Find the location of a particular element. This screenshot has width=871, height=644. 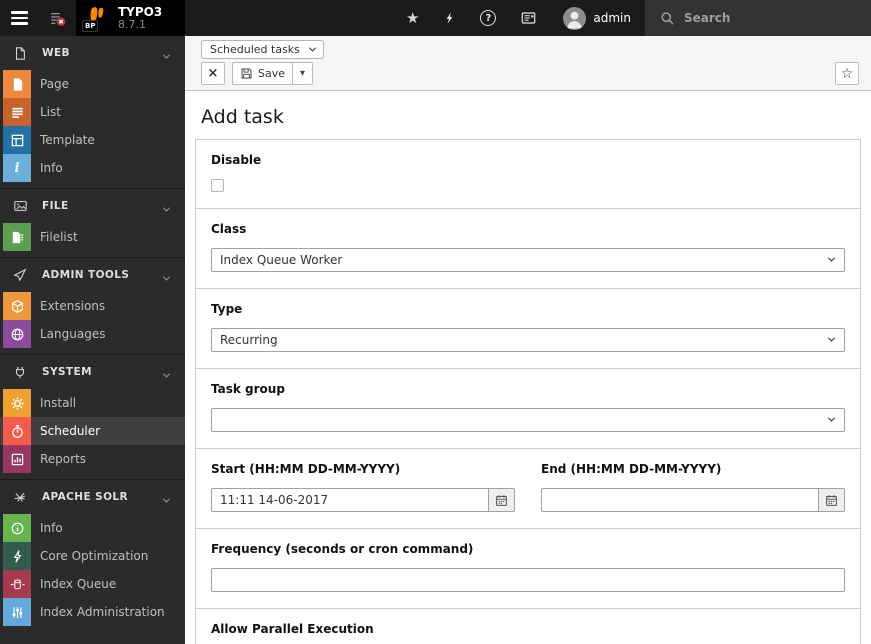

systeminformation-button is located at coordinates (528, 18).